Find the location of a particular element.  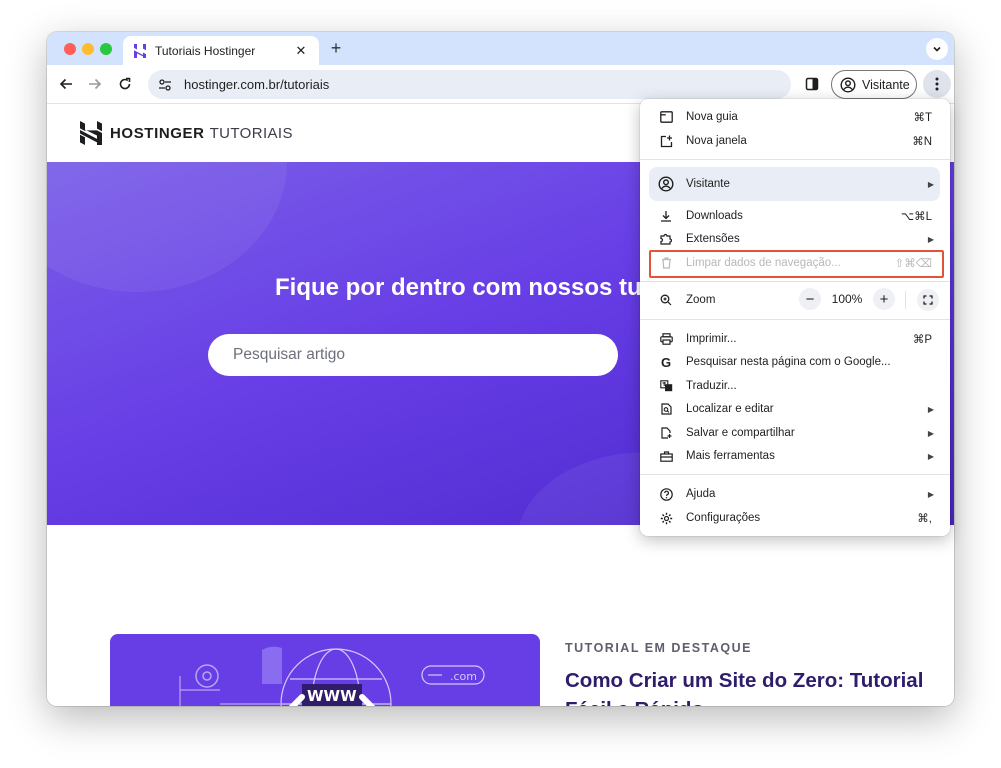

menu-item-print: Imprimir... ⌘P is located at coordinates (795, 339).